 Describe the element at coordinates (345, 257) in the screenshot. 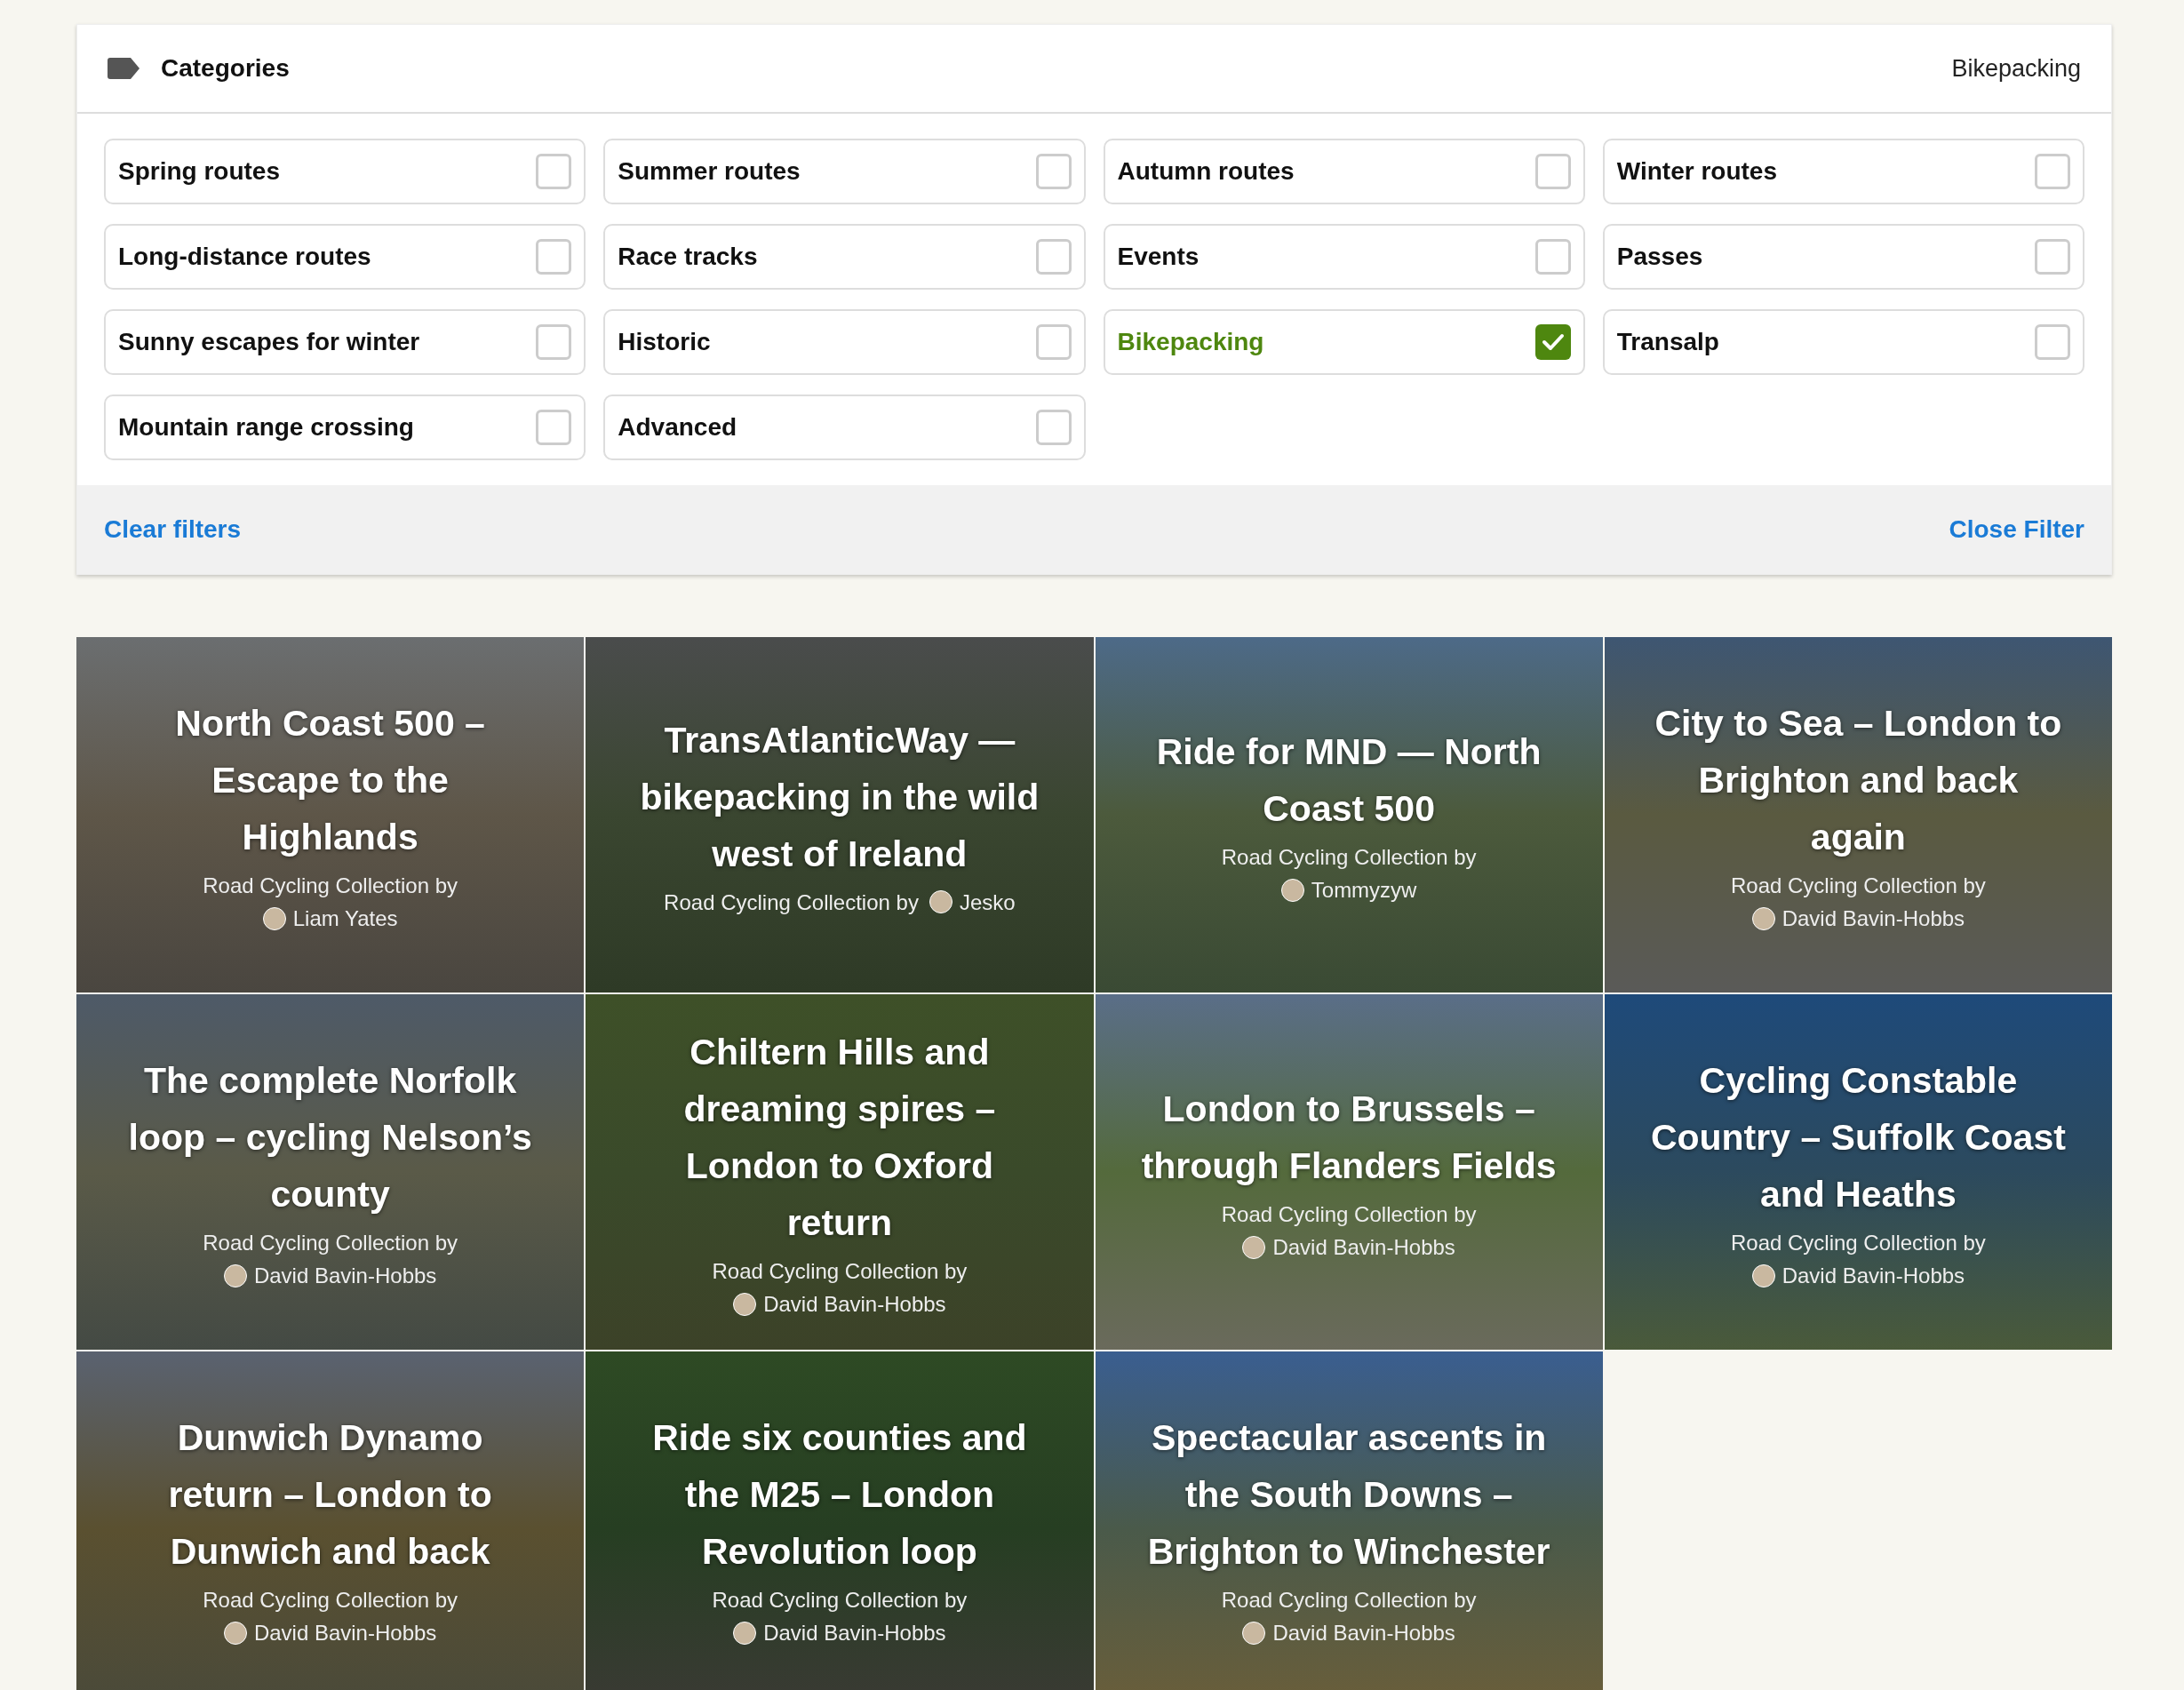

I see `category-option: Long-distance routes` at that location.